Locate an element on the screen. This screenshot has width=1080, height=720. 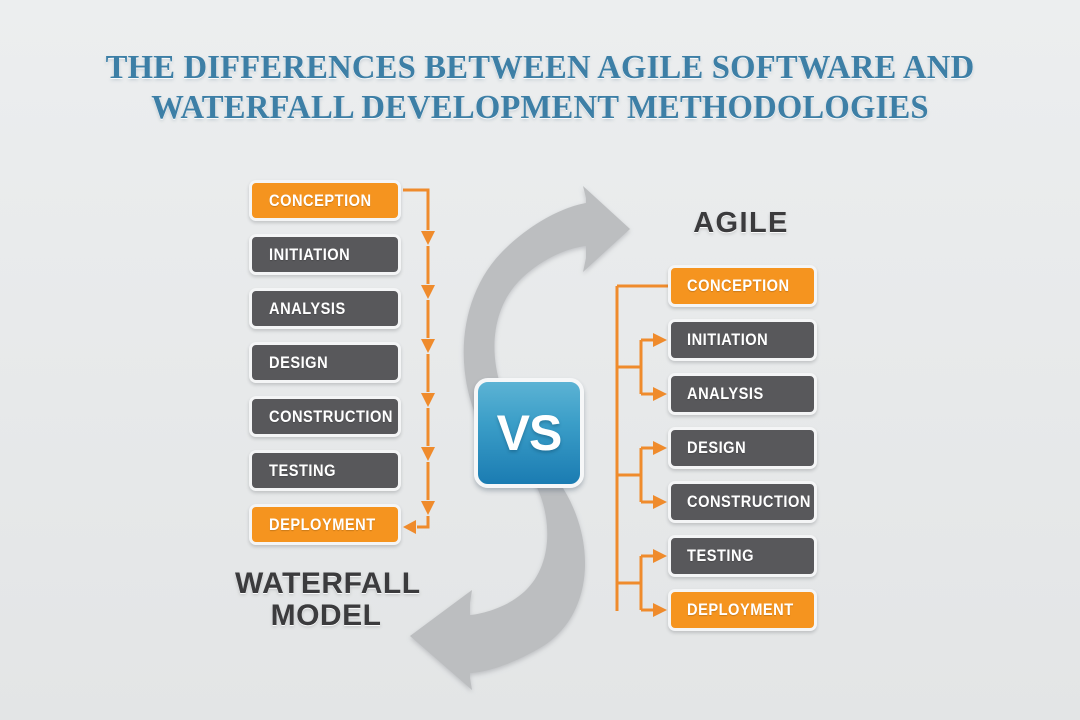
agile-step-deployment: DEPLOYMENT is located at coordinates (742, 610).